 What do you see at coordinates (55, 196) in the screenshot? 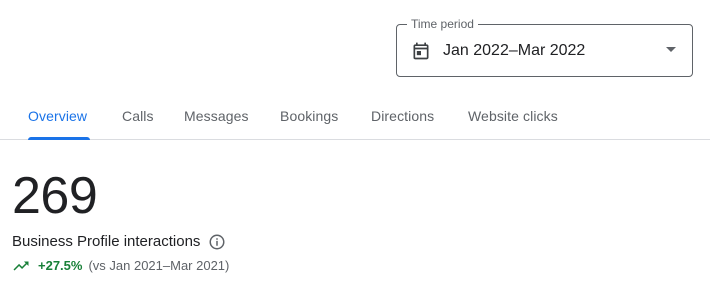
I see `interactions-count: 269` at bounding box center [55, 196].